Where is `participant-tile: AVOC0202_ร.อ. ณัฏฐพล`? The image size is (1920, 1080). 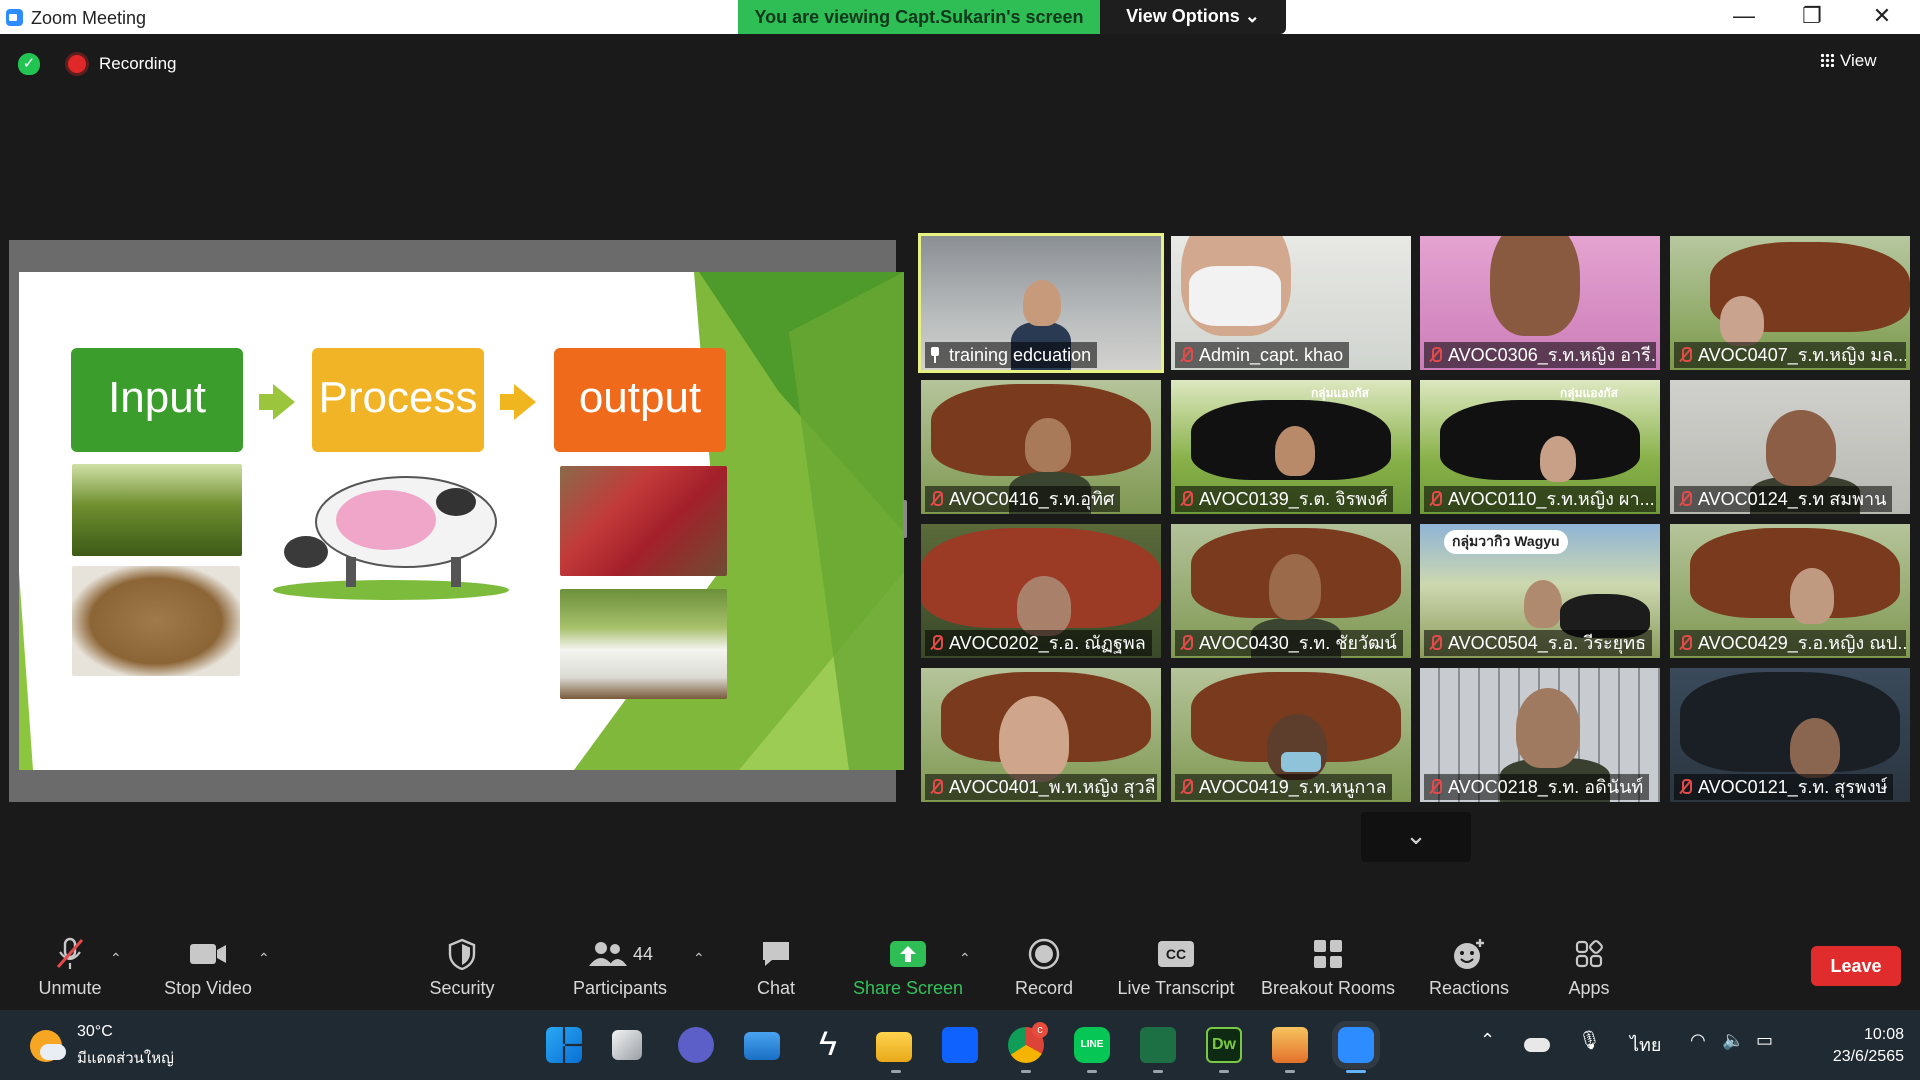 participant-tile: AVOC0202_ร.อ. ณัฏฐพล is located at coordinates (1041, 591).